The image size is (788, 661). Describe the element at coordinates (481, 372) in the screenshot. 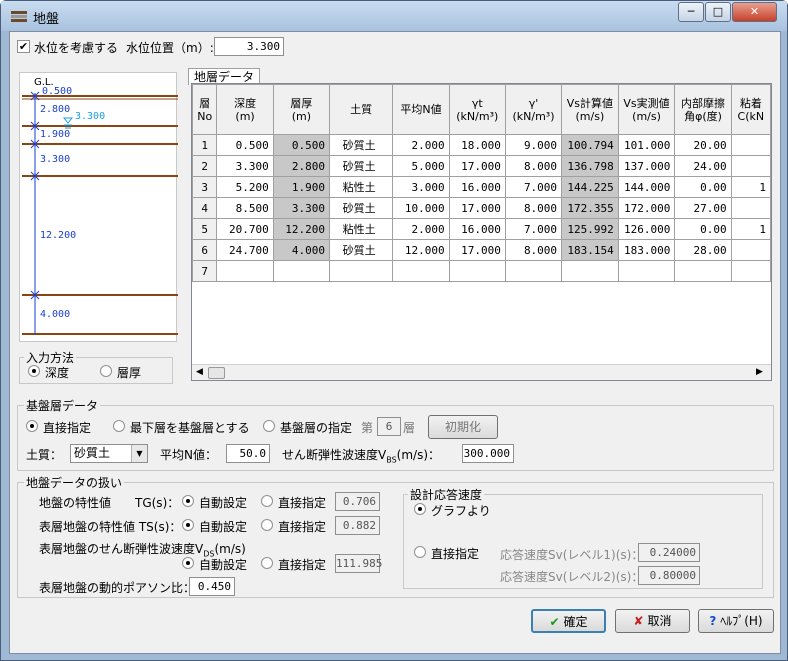

I see `horizontal-scrollbar: ◀ ▶` at that location.